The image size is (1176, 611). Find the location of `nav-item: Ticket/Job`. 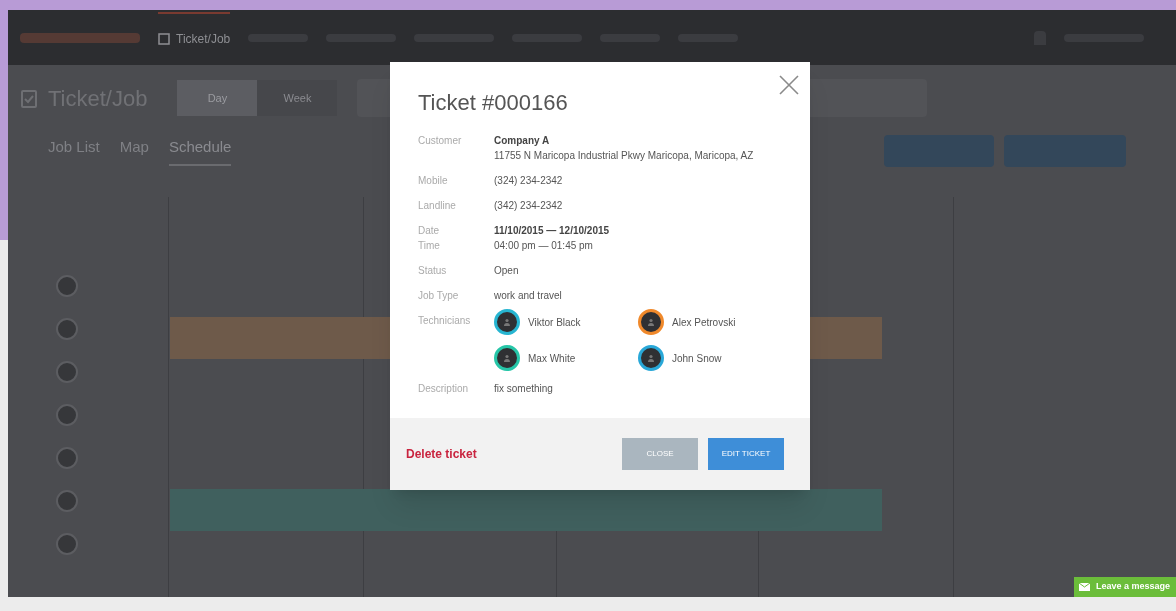

nav-item: Ticket/Job is located at coordinates (194, 37).